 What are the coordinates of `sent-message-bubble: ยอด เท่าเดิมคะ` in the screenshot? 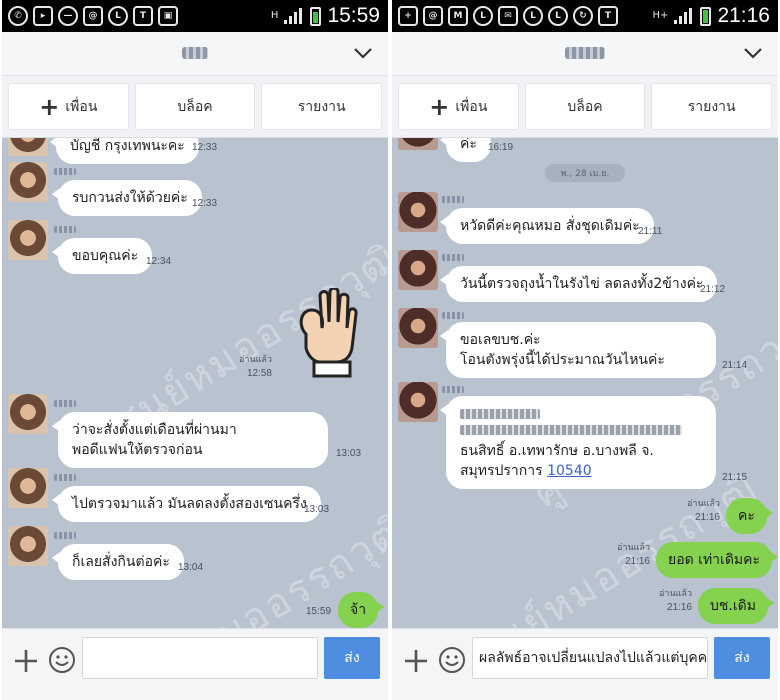 It's located at (717, 560).